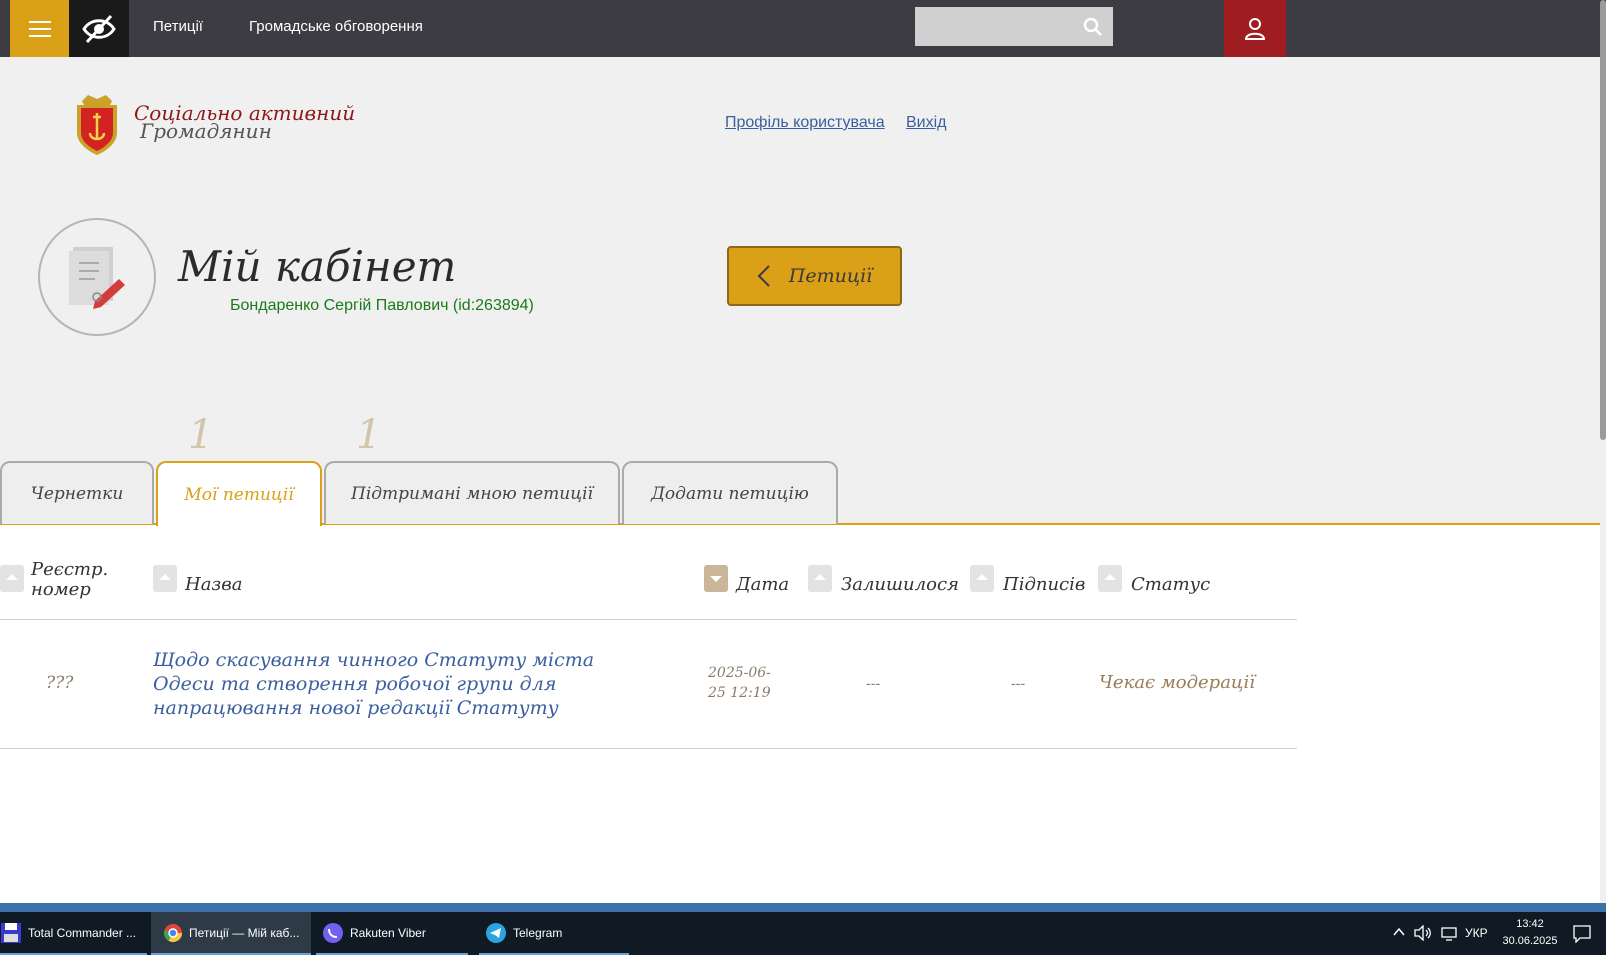 This screenshot has height=955, width=1606. Describe the element at coordinates (165, 578) in the screenshot. I see `sort-title-button` at that location.